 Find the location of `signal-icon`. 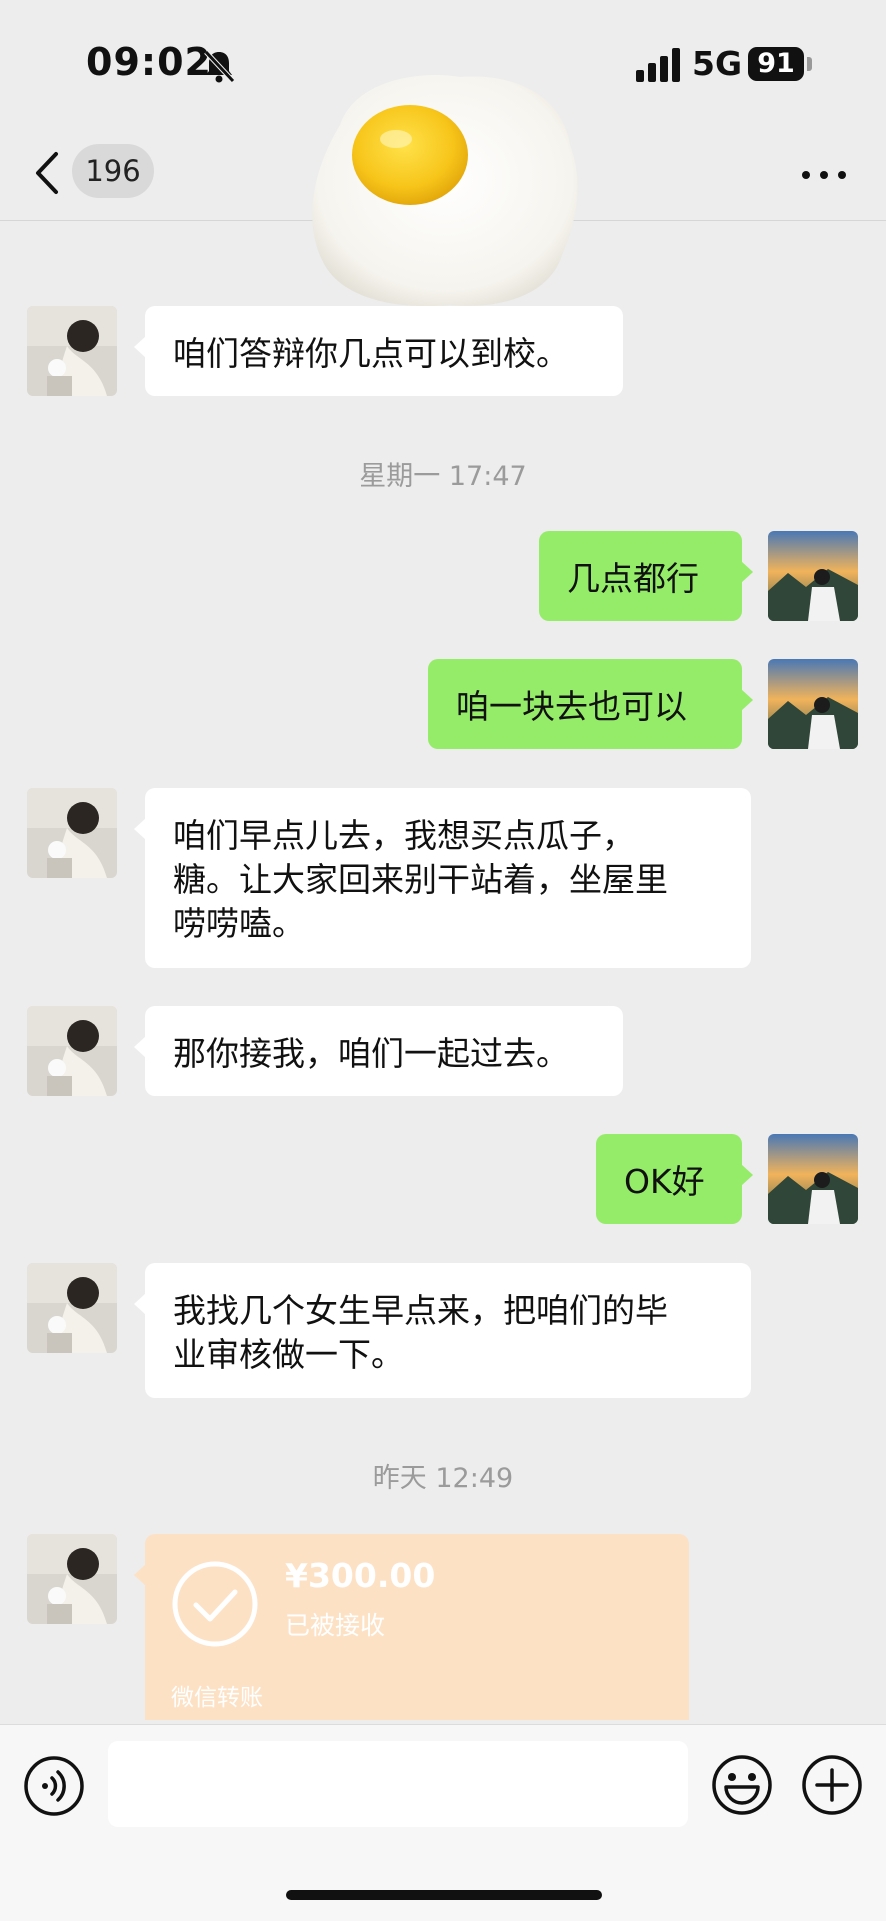

signal-icon is located at coordinates (658, 65).